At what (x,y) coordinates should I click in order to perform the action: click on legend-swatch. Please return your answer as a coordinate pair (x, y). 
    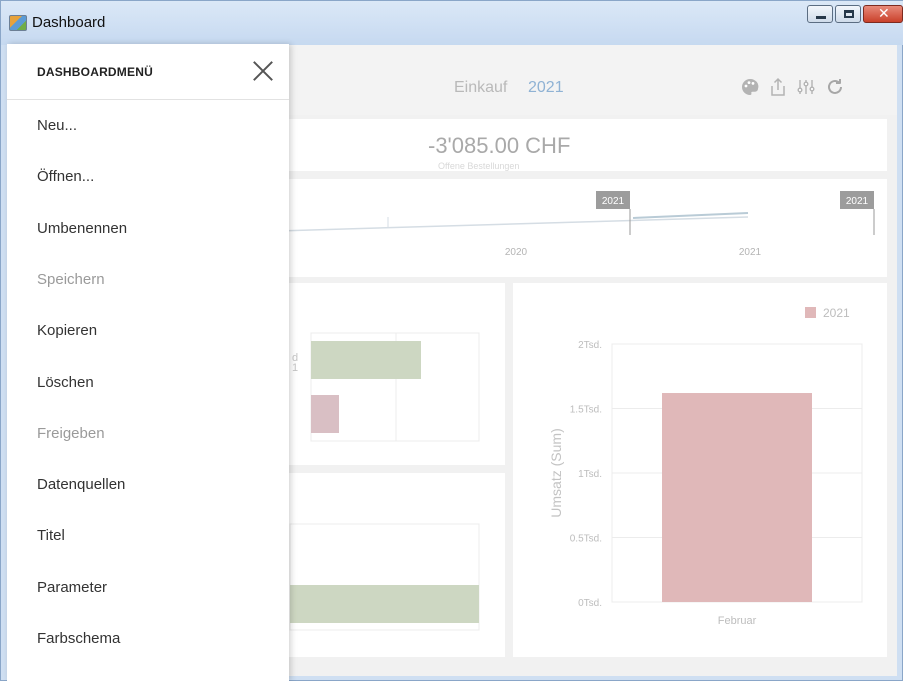
    Looking at the image, I should click on (810, 312).